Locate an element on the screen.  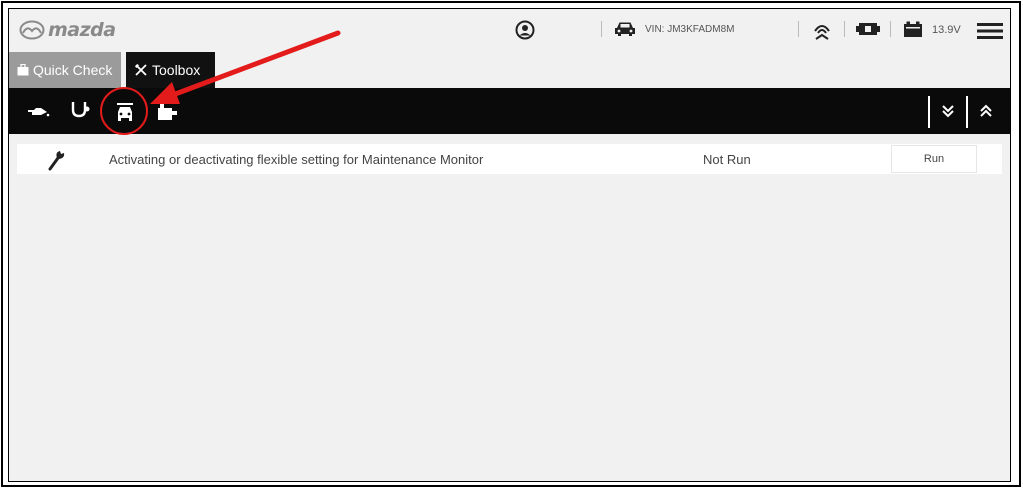
tab-quick-check: Quick Check is located at coordinates (65, 70).